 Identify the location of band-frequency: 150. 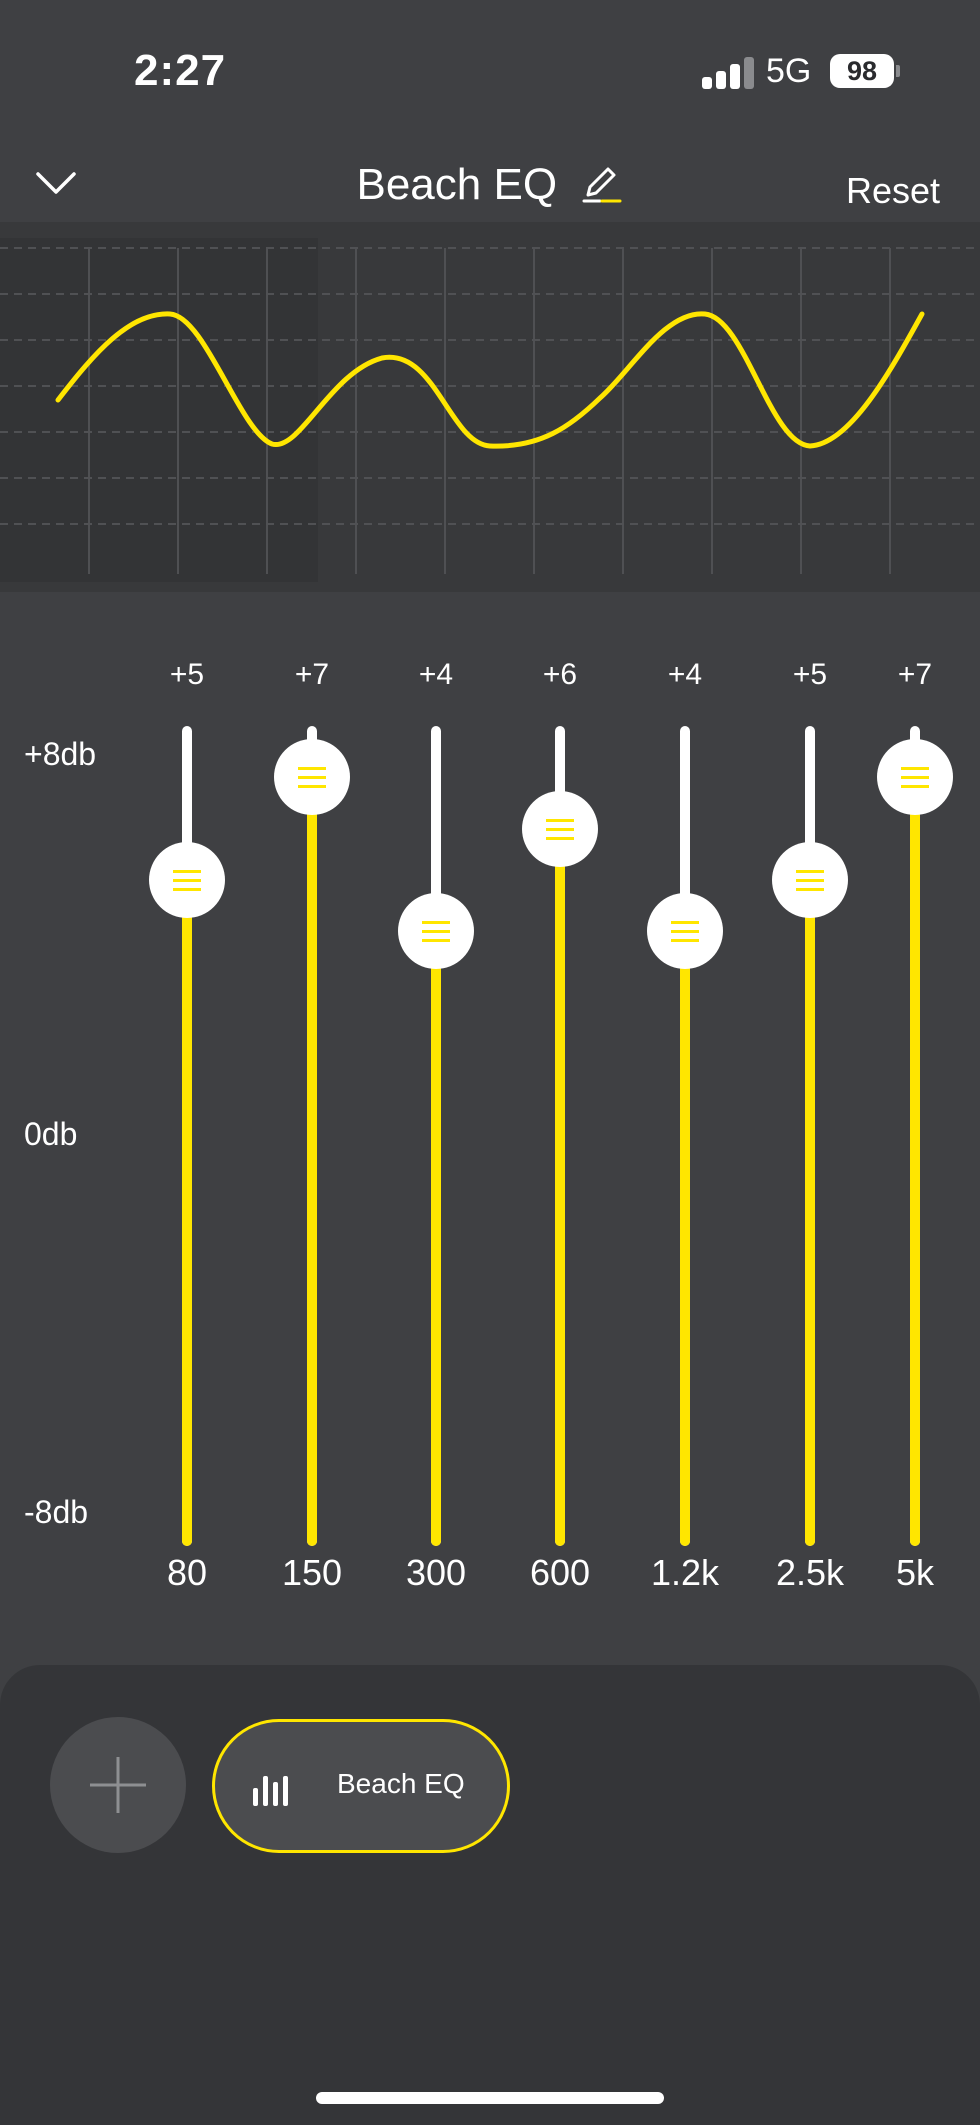
(312, 1572).